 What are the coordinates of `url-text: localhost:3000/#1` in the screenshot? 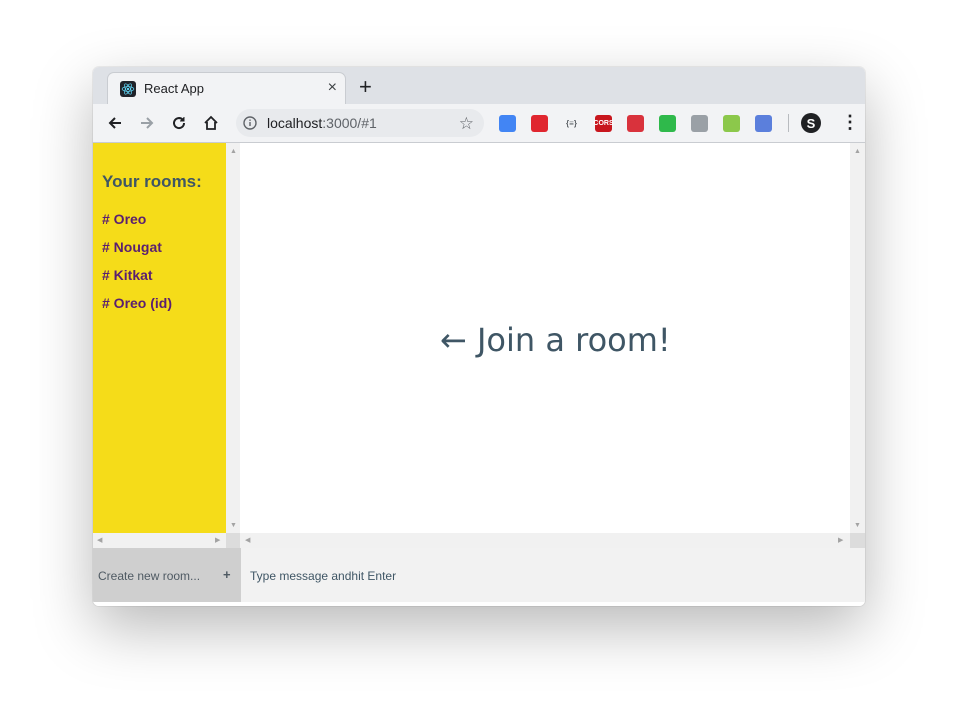 It's located at (322, 123).